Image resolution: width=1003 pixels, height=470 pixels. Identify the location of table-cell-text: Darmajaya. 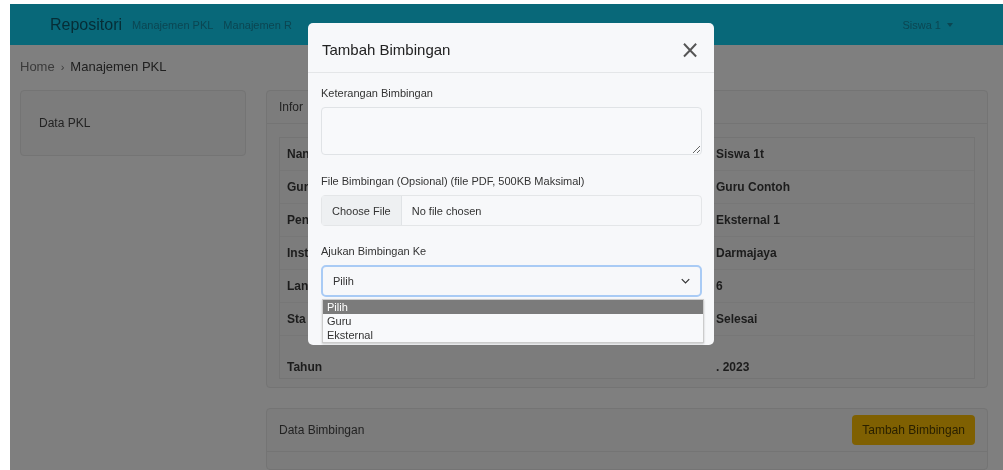
(746, 253).